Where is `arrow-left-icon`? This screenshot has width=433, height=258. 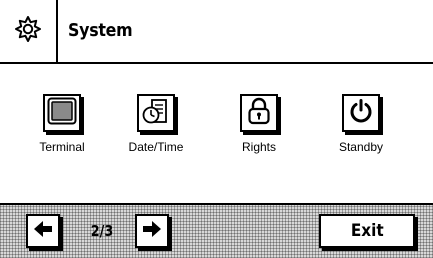 arrow-left-icon is located at coordinates (43, 231).